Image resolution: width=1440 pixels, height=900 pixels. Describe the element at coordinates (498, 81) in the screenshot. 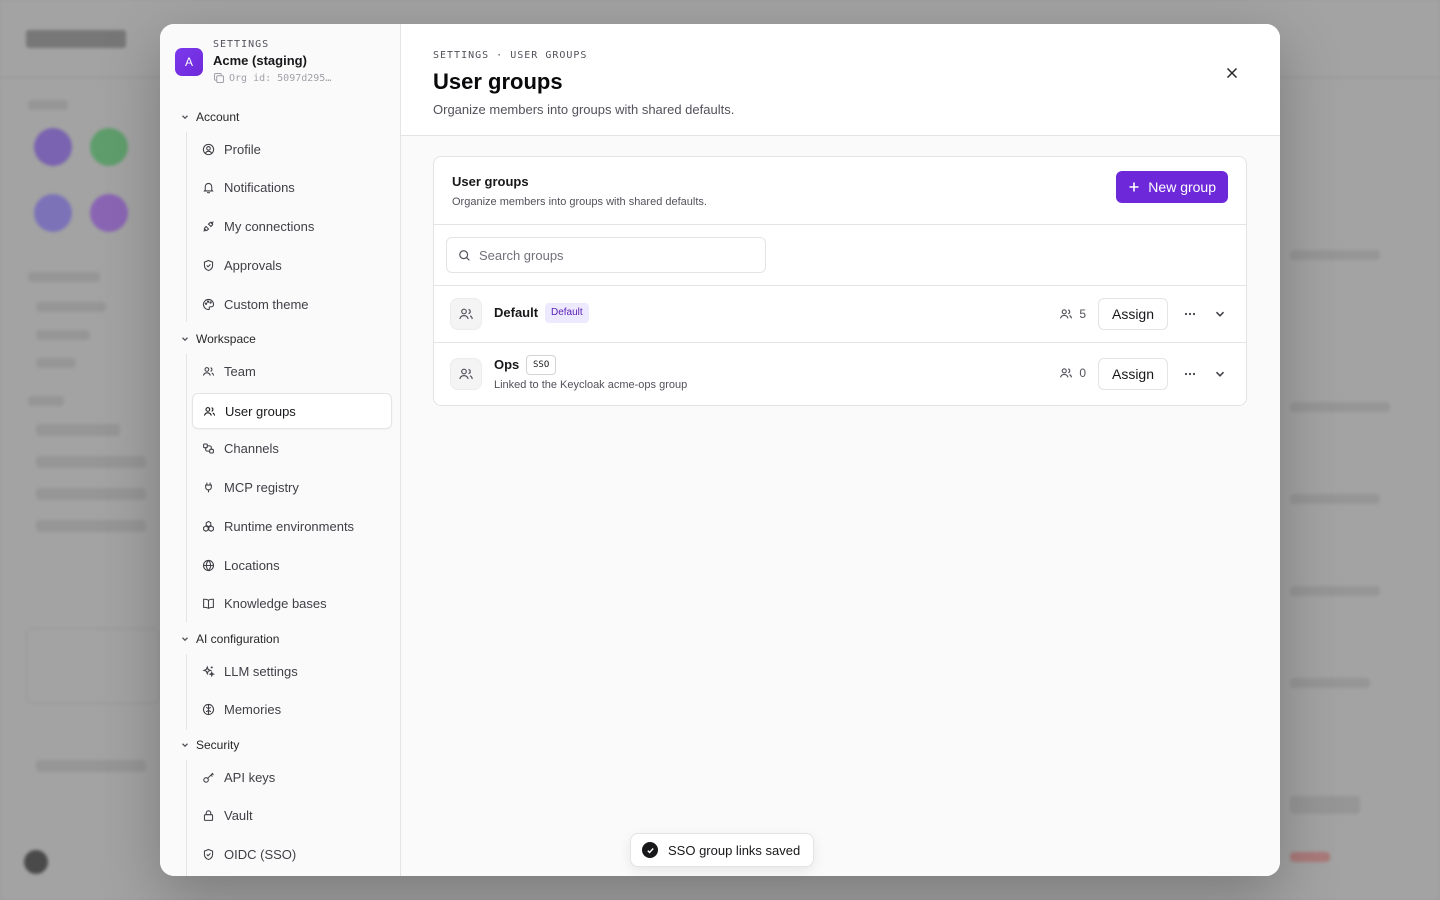

I see `page-title: User groups` at that location.